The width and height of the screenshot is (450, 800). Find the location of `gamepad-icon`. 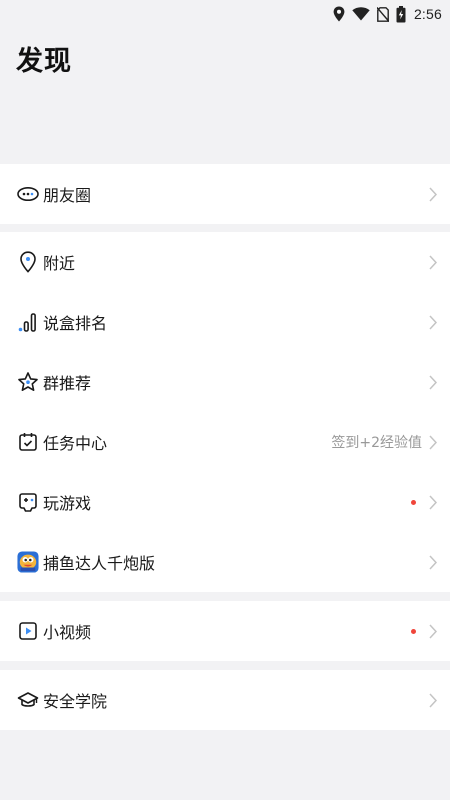

gamepad-icon is located at coordinates (28, 502).